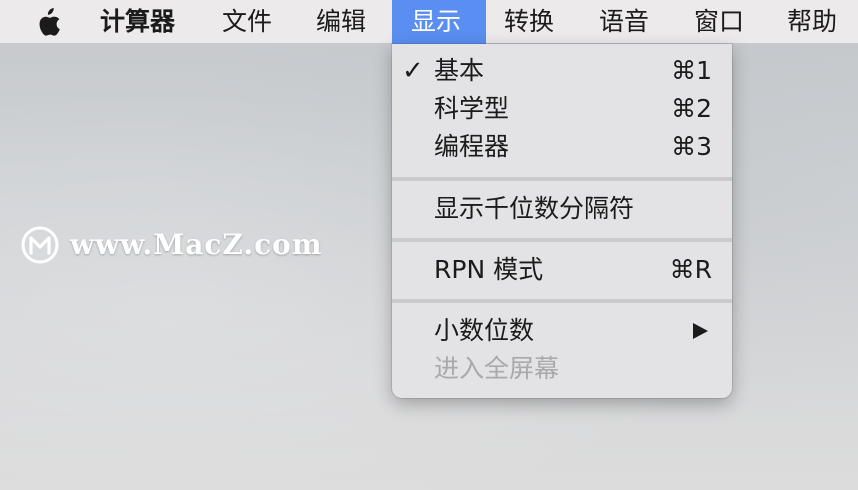  What do you see at coordinates (497, 368) in the screenshot?
I see `menu-item-label: 进入全屏幕` at bounding box center [497, 368].